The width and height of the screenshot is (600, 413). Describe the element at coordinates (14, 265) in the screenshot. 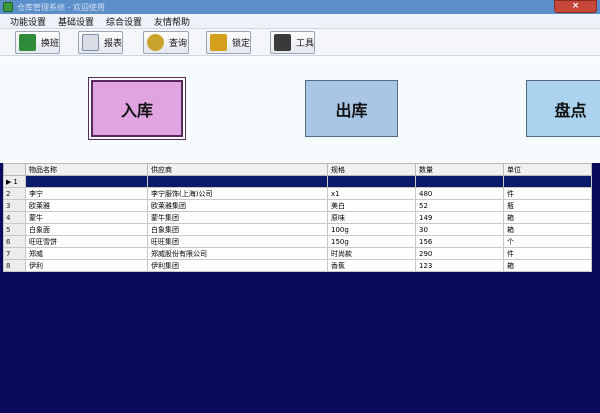

I see `row-number: 8` at that location.